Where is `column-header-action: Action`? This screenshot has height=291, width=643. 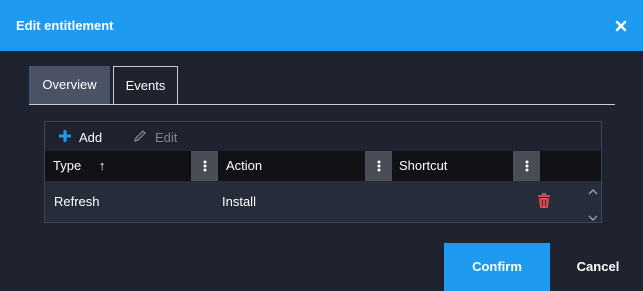 column-header-action: Action is located at coordinates (244, 166).